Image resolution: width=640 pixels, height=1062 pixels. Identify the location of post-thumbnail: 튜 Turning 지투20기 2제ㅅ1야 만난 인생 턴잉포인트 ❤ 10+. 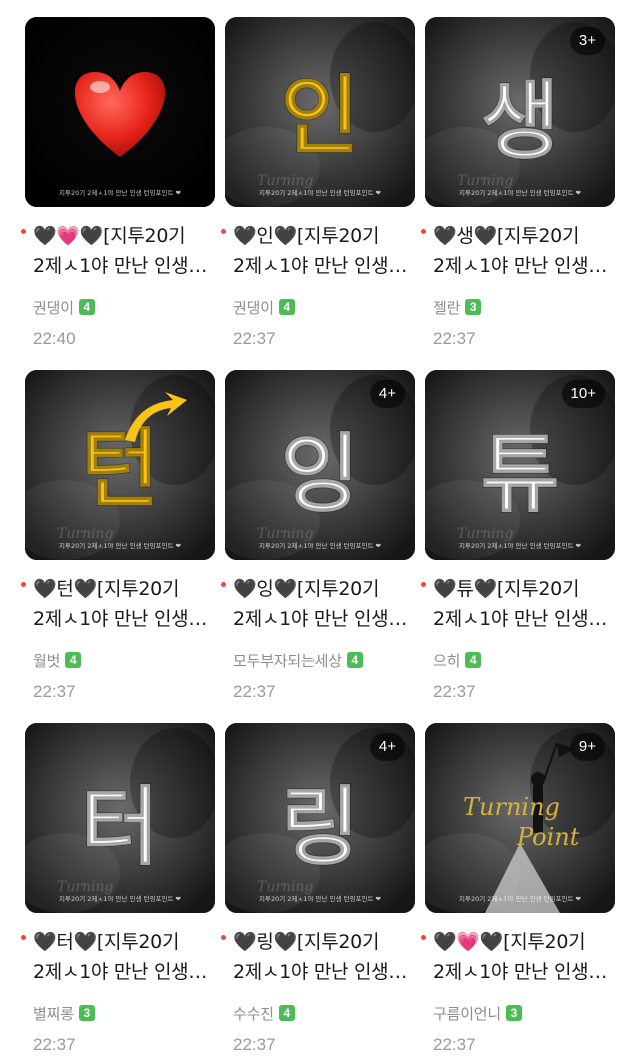
(520, 465).